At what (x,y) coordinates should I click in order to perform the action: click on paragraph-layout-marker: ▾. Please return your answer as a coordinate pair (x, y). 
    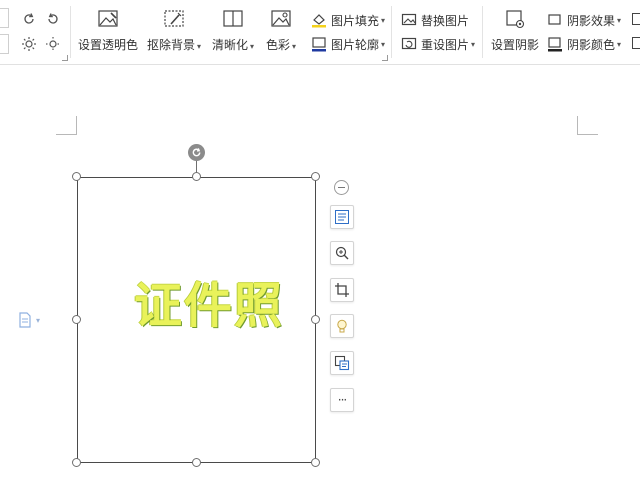
    Looking at the image, I should click on (29, 320).